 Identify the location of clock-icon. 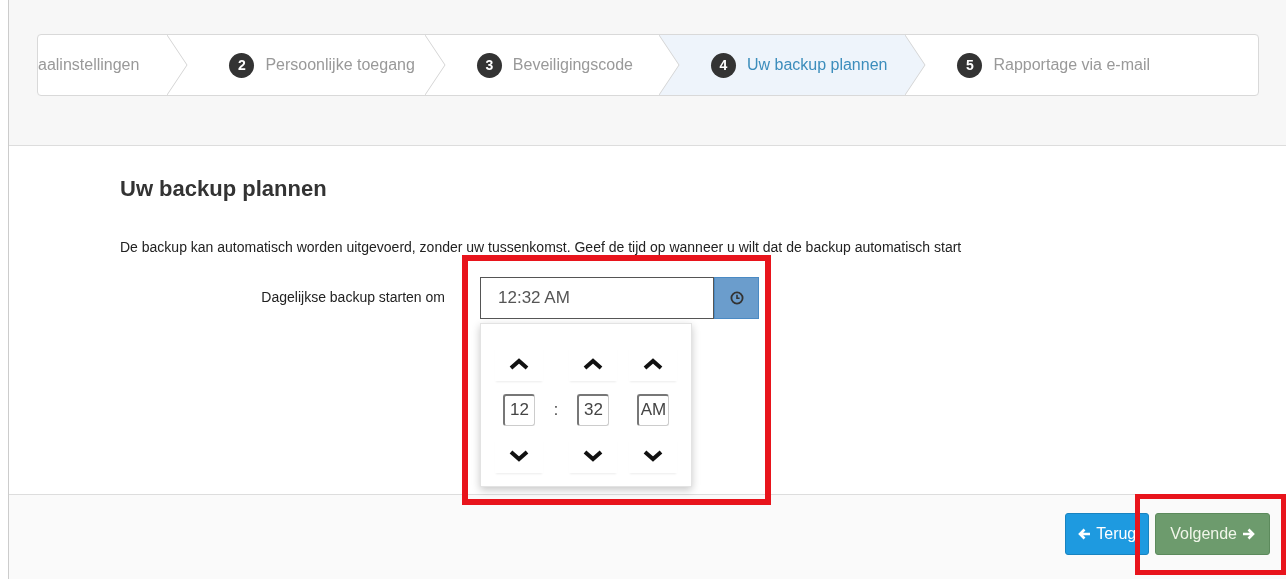
(736, 298).